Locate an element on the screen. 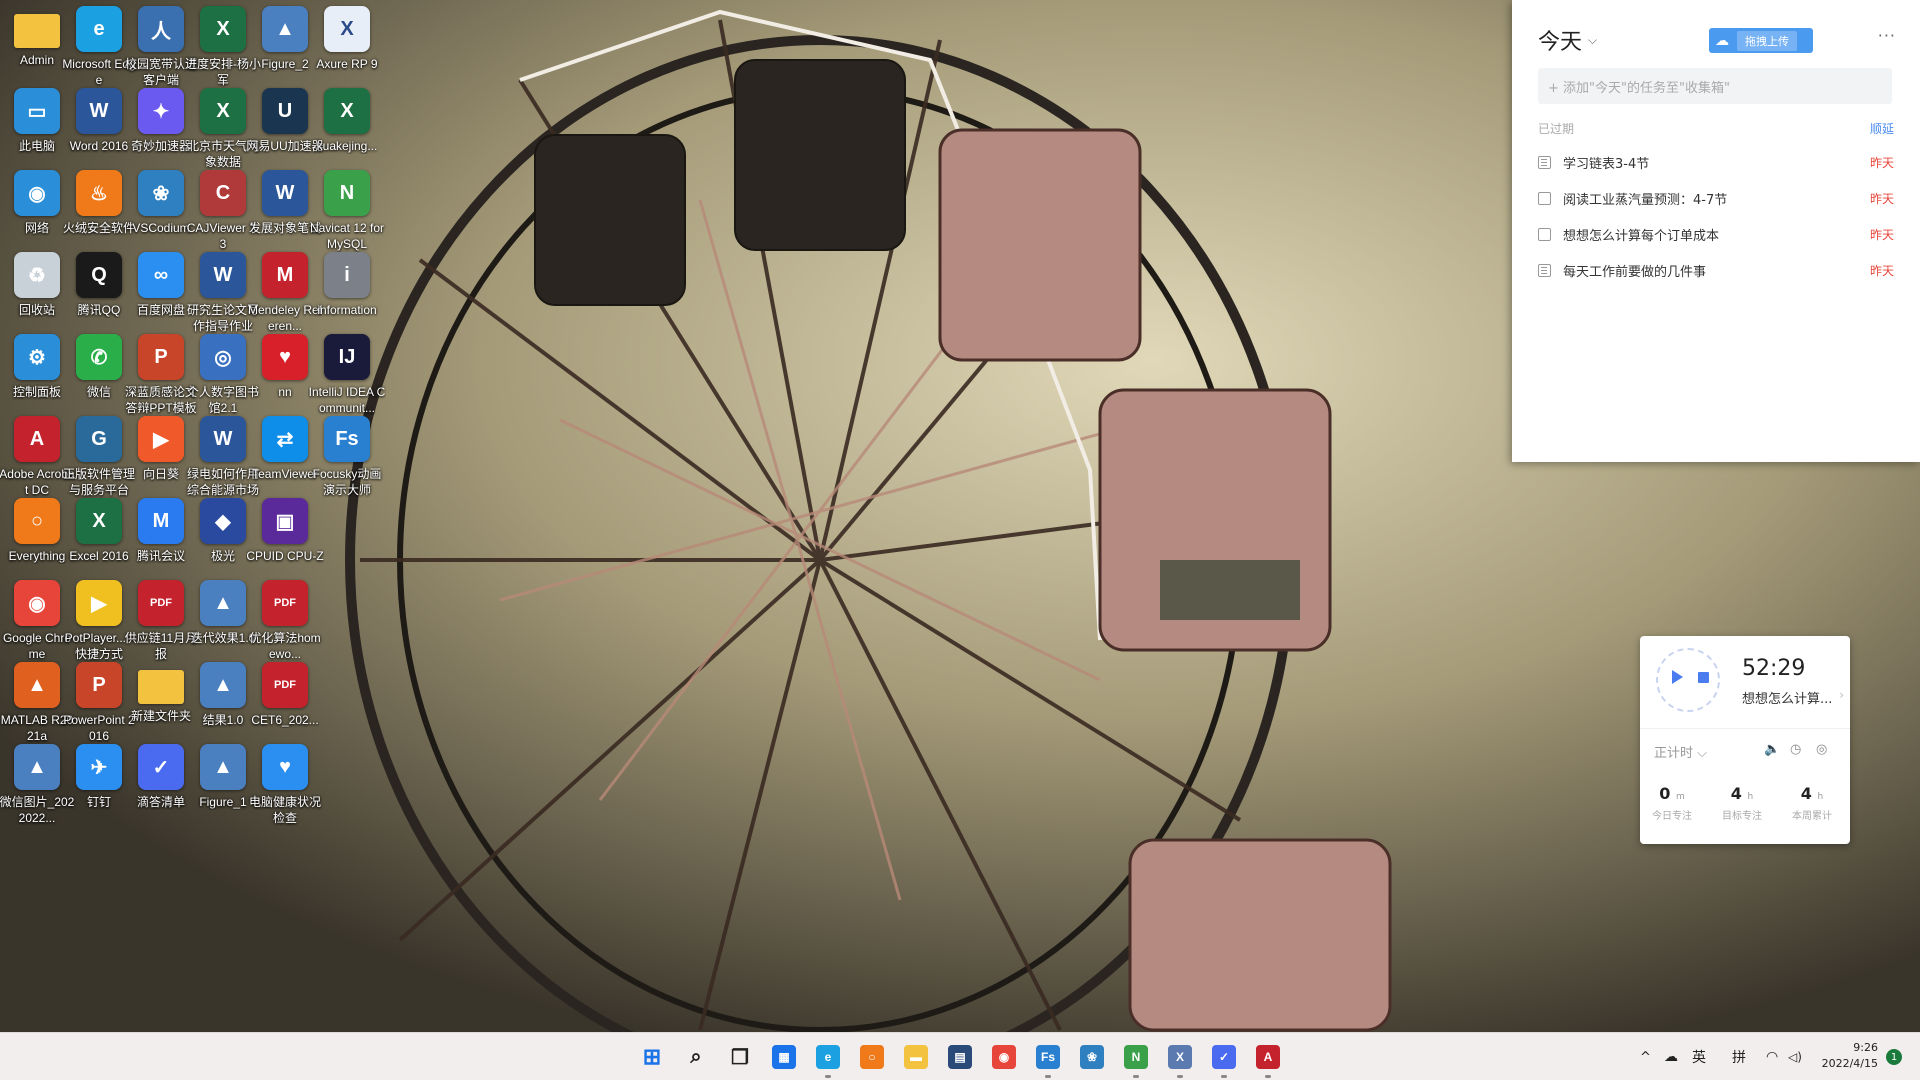  sunflower-icon: ▶ is located at coordinates (161, 439).